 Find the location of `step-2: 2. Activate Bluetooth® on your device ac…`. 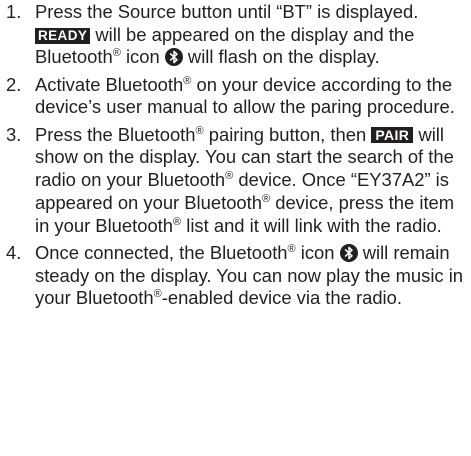

step-2: 2. Activate Bluetooth® on your device ac… is located at coordinates (235, 96).